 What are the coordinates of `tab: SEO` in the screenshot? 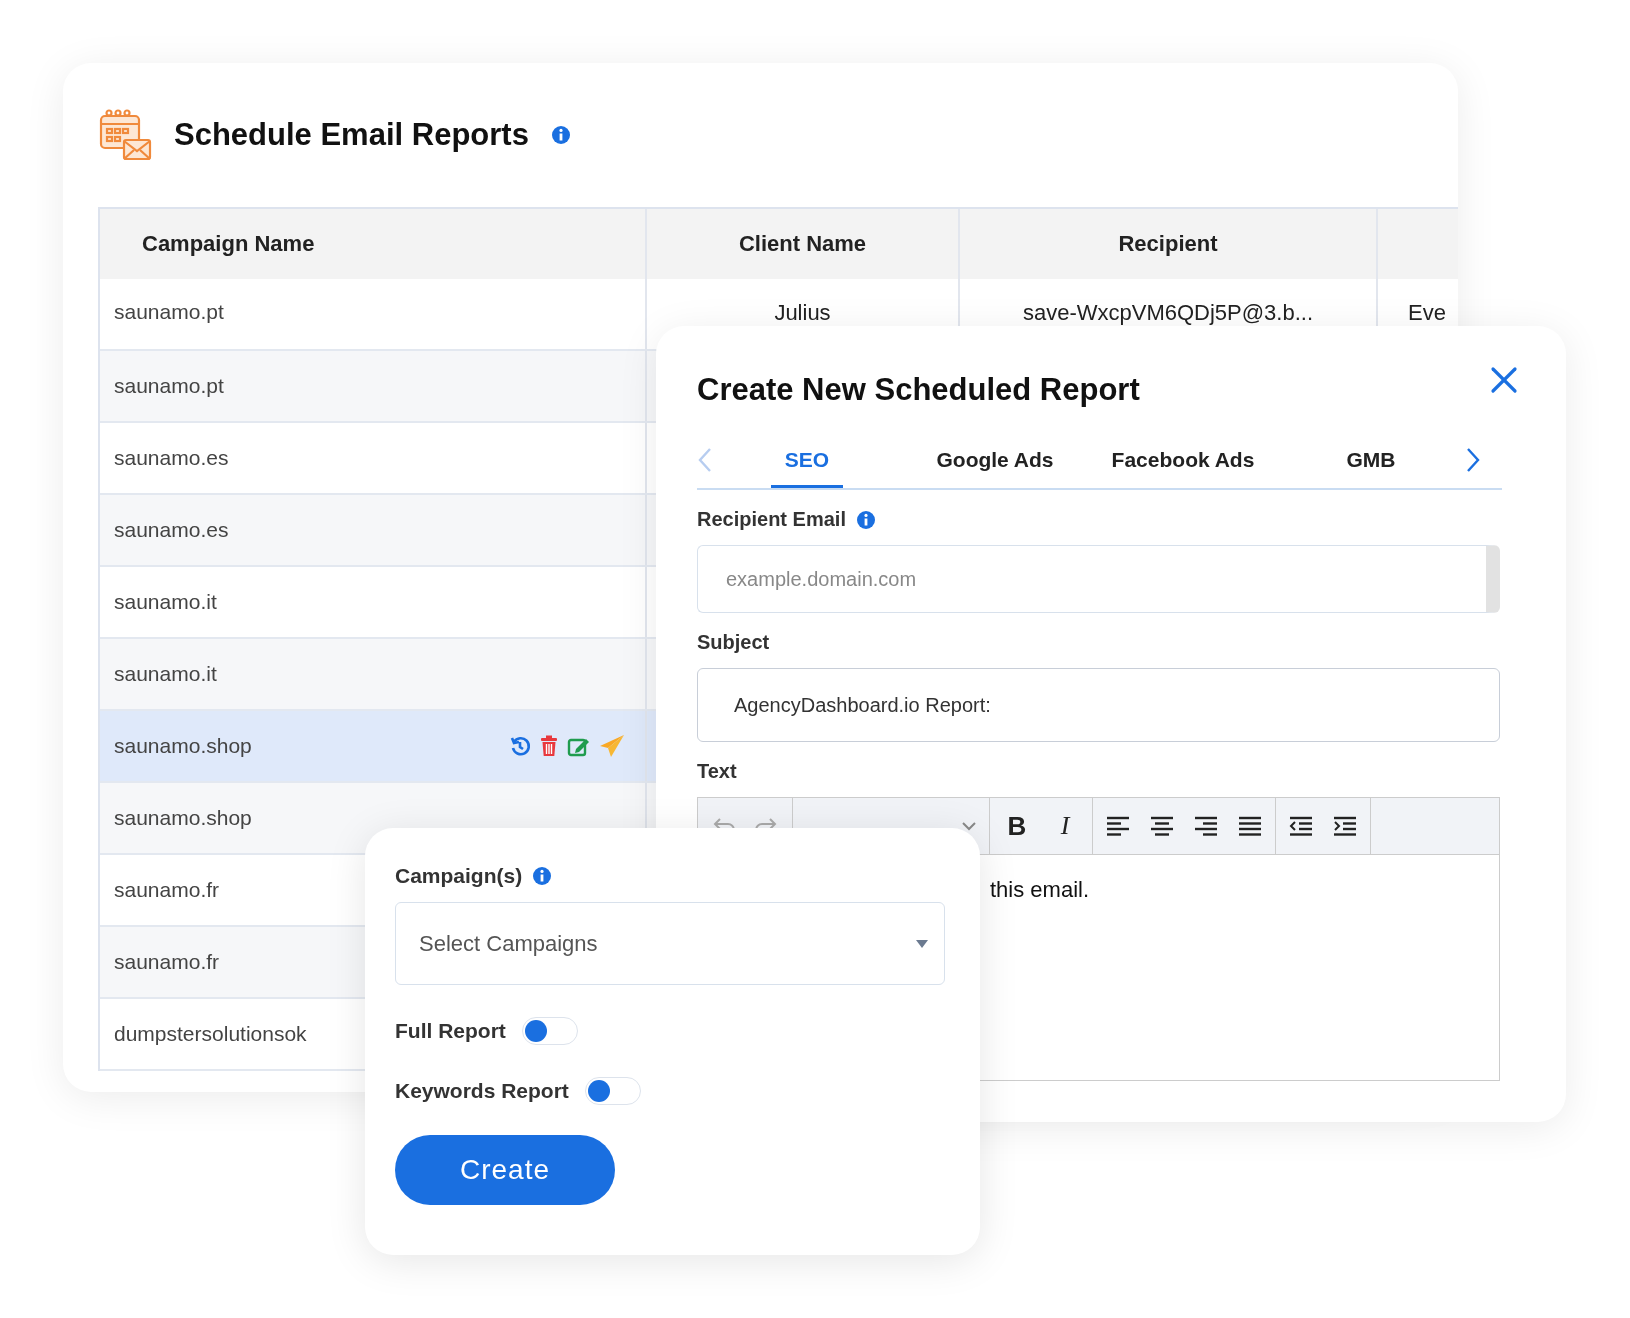 It's located at (807, 460).